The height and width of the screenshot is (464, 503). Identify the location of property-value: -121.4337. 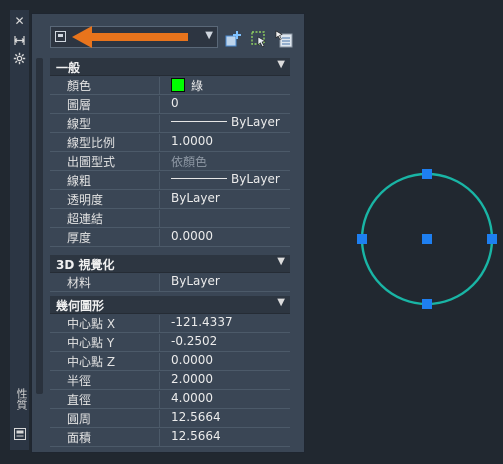
(229, 324).